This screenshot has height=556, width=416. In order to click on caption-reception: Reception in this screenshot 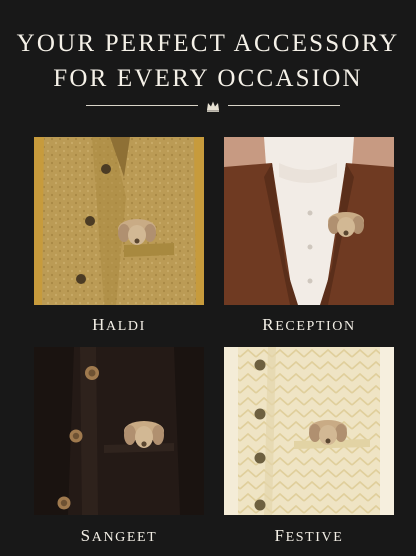, I will do `click(309, 324)`.